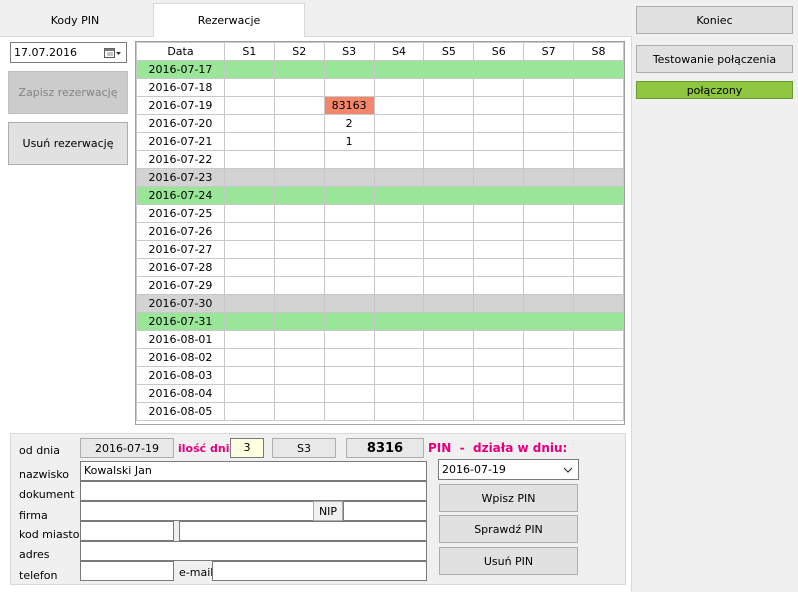  What do you see at coordinates (349, 123) in the screenshot?
I see `grid-slot-cell: 2` at bounding box center [349, 123].